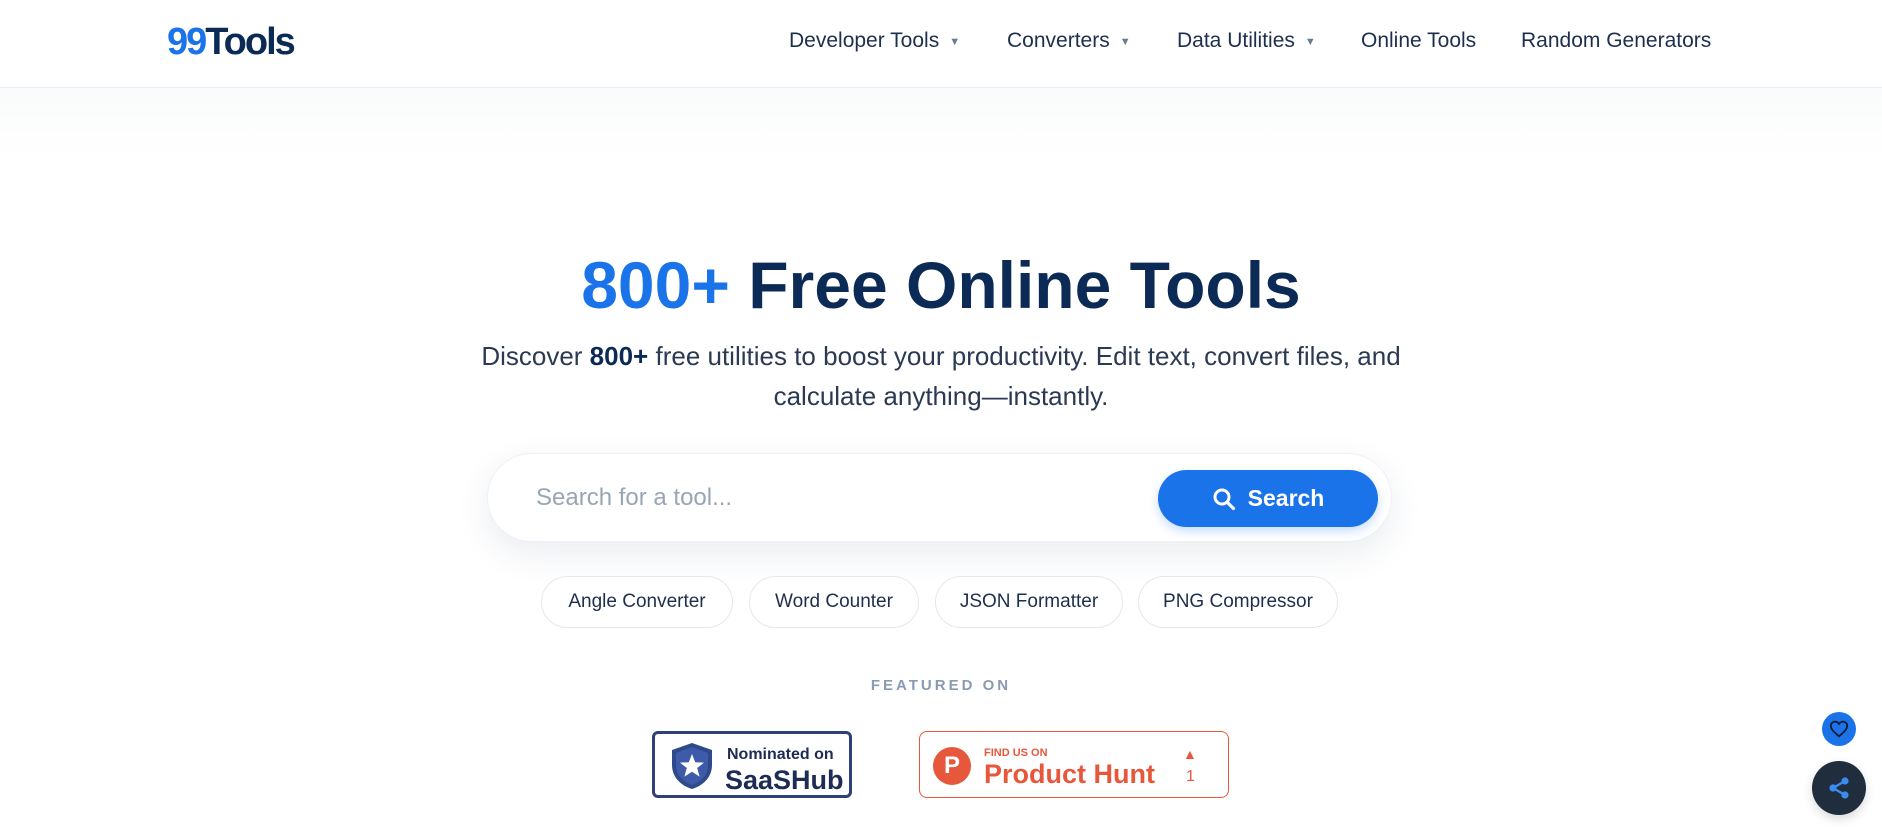 Image resolution: width=1882 pixels, height=836 pixels. I want to click on nav-converters: Converters ▼, so click(1069, 41).